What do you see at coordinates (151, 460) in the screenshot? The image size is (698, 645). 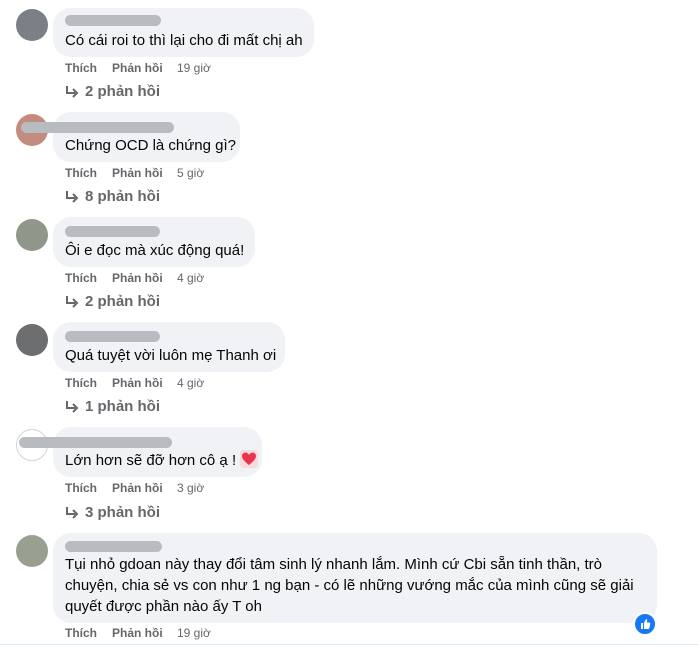 I see `comment-text-content: Lớn hơn sẽ đỡ hơn cô ạ !` at bounding box center [151, 460].